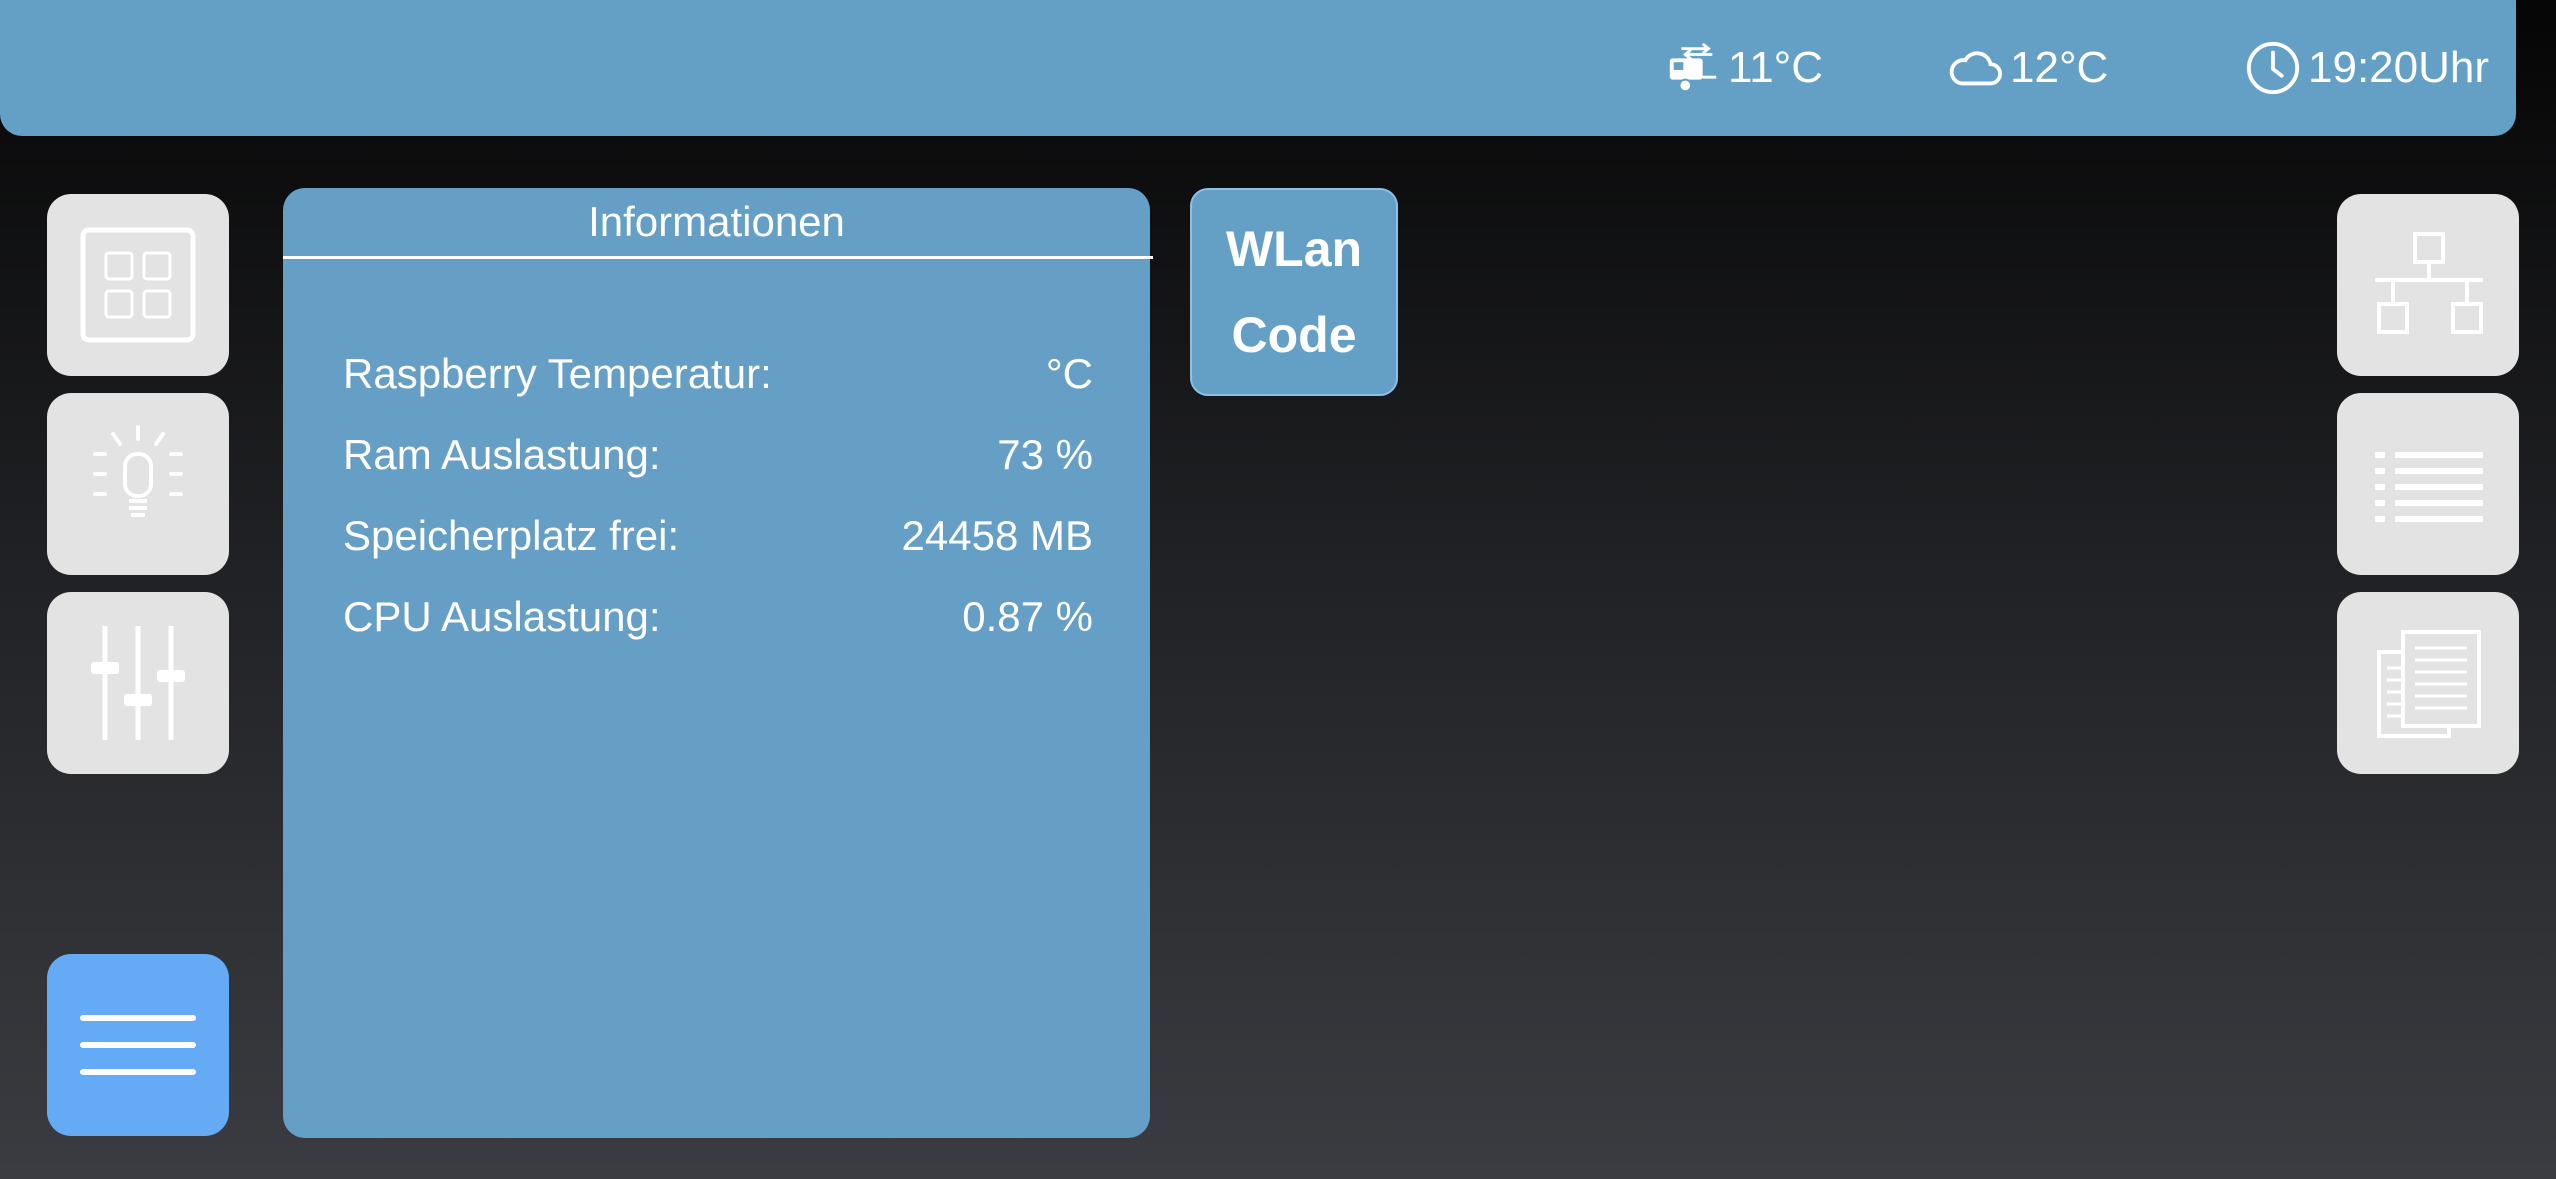  What do you see at coordinates (718, 257) in the screenshot?
I see `panel-divider` at bounding box center [718, 257].